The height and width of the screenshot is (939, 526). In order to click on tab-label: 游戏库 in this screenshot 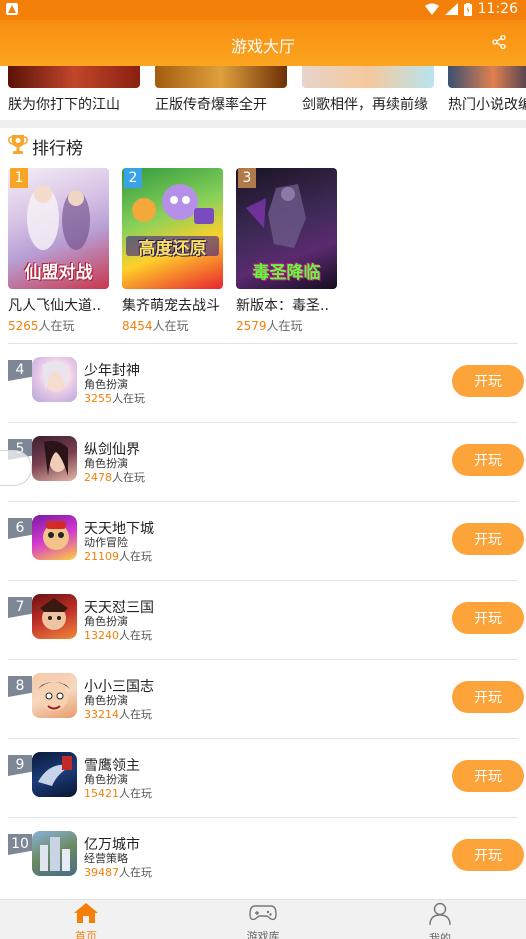, I will do `click(263, 934)`.